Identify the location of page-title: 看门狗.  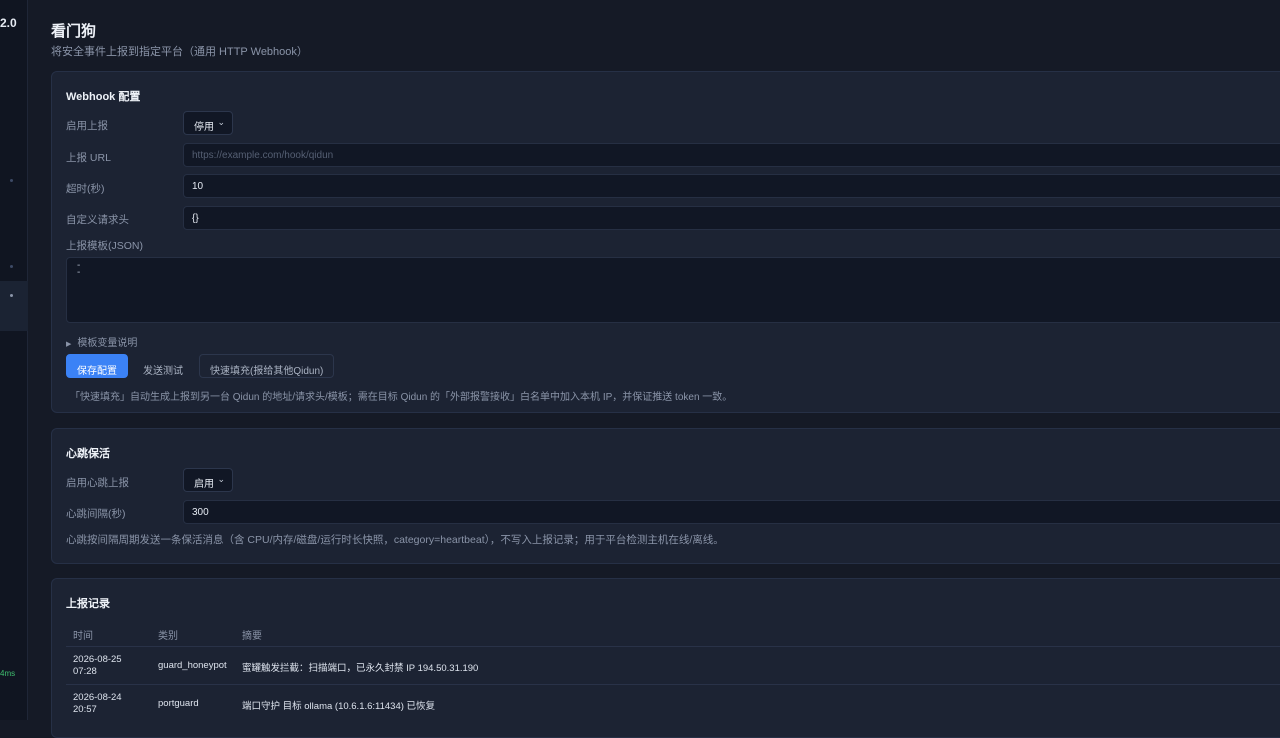
(74, 31).